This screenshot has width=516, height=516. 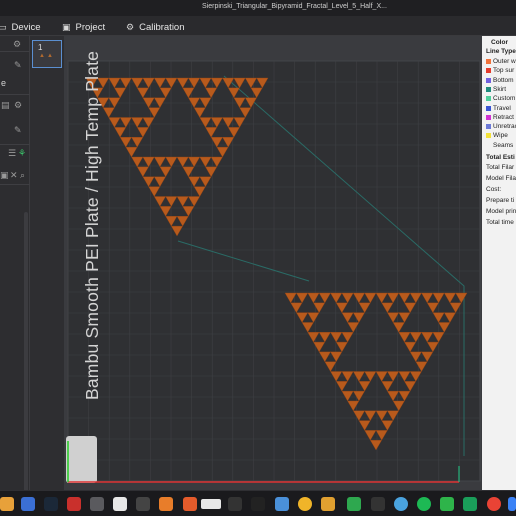 What do you see at coordinates (162, 27) in the screenshot?
I see `tab-calibration-label: Calibration` at bounding box center [162, 27].